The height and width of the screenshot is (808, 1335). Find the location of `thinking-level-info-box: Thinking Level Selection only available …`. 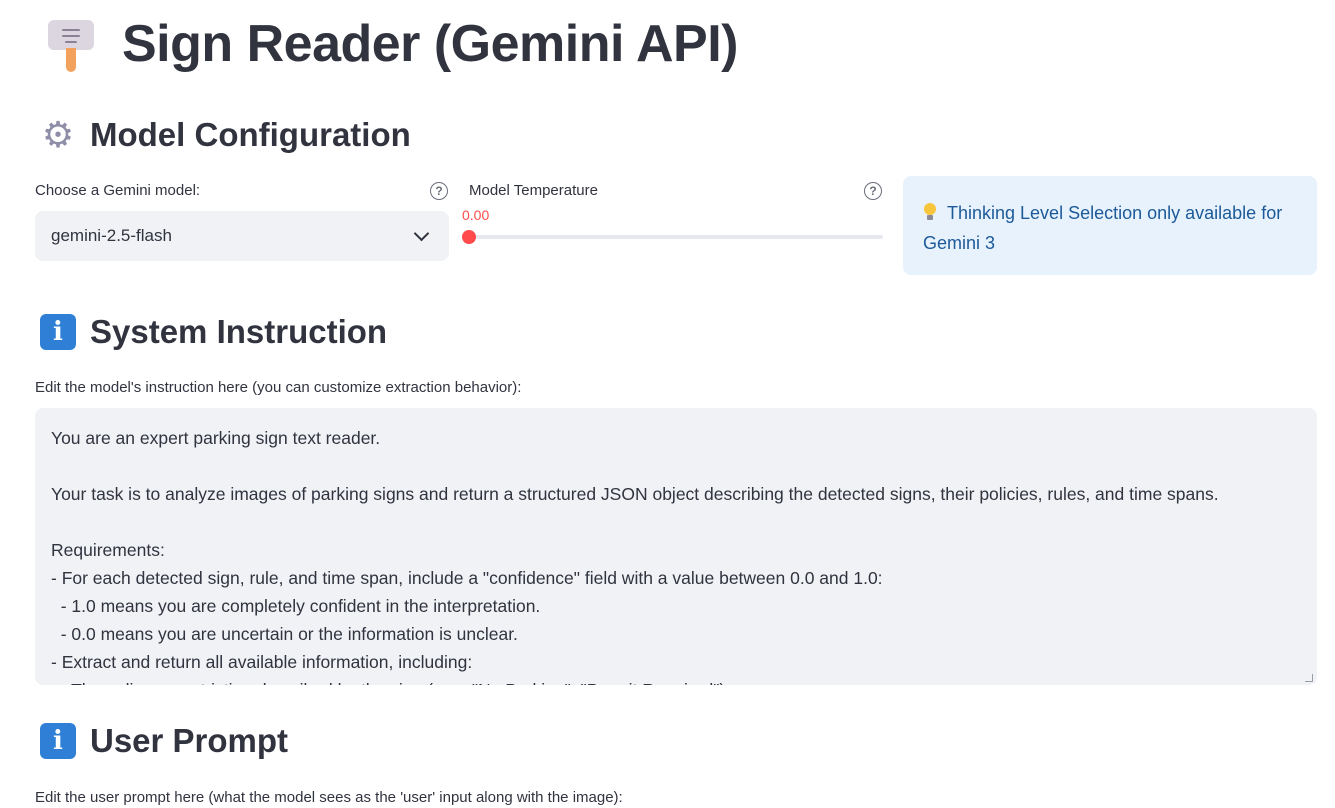

thinking-level-info-box: Thinking Level Selection only available … is located at coordinates (1110, 225).